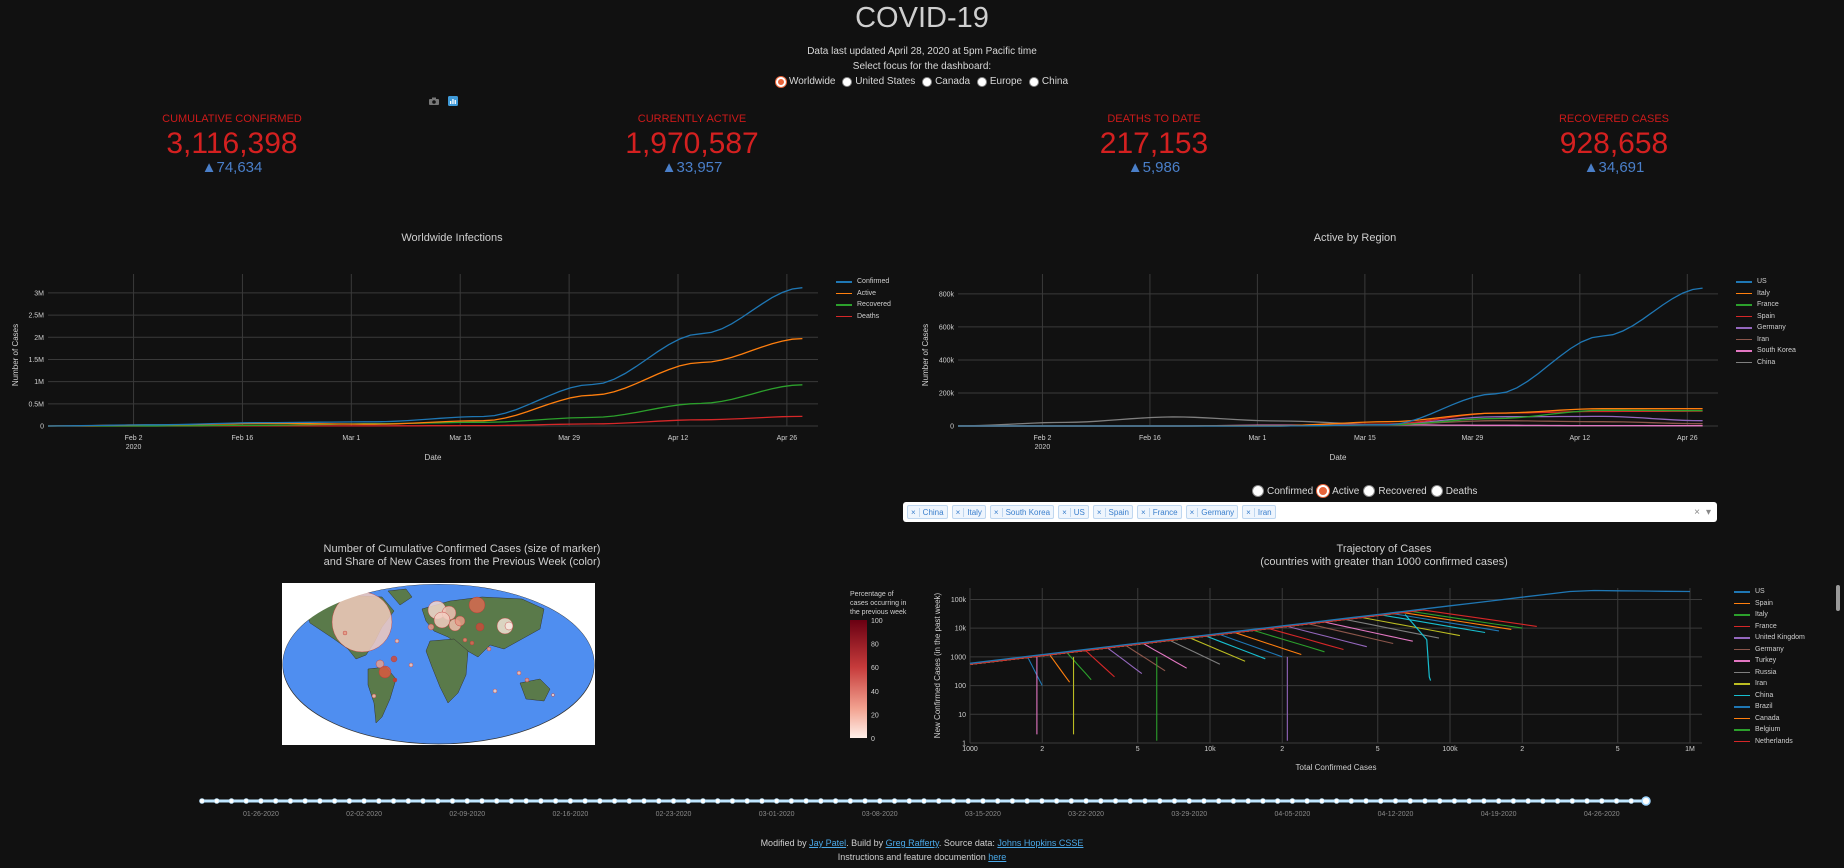 The width and height of the screenshot is (1844, 868). I want to click on chip-italy: × Italy, so click(968, 512).